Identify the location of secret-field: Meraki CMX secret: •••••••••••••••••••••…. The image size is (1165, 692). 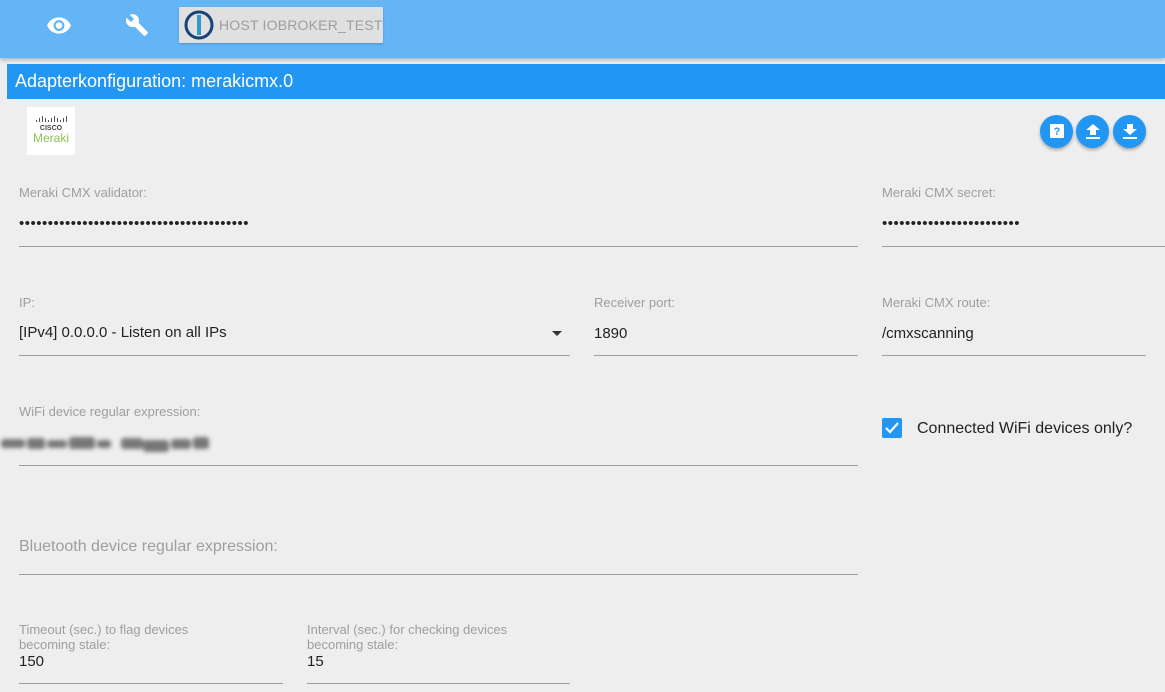
(1023, 215).